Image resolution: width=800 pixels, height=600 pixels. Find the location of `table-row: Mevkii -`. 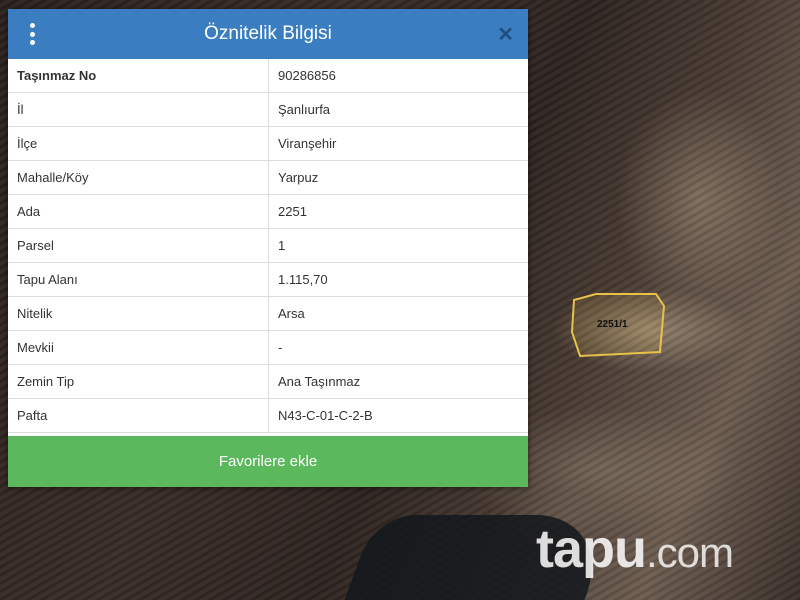

table-row: Mevkii - is located at coordinates (268, 347).